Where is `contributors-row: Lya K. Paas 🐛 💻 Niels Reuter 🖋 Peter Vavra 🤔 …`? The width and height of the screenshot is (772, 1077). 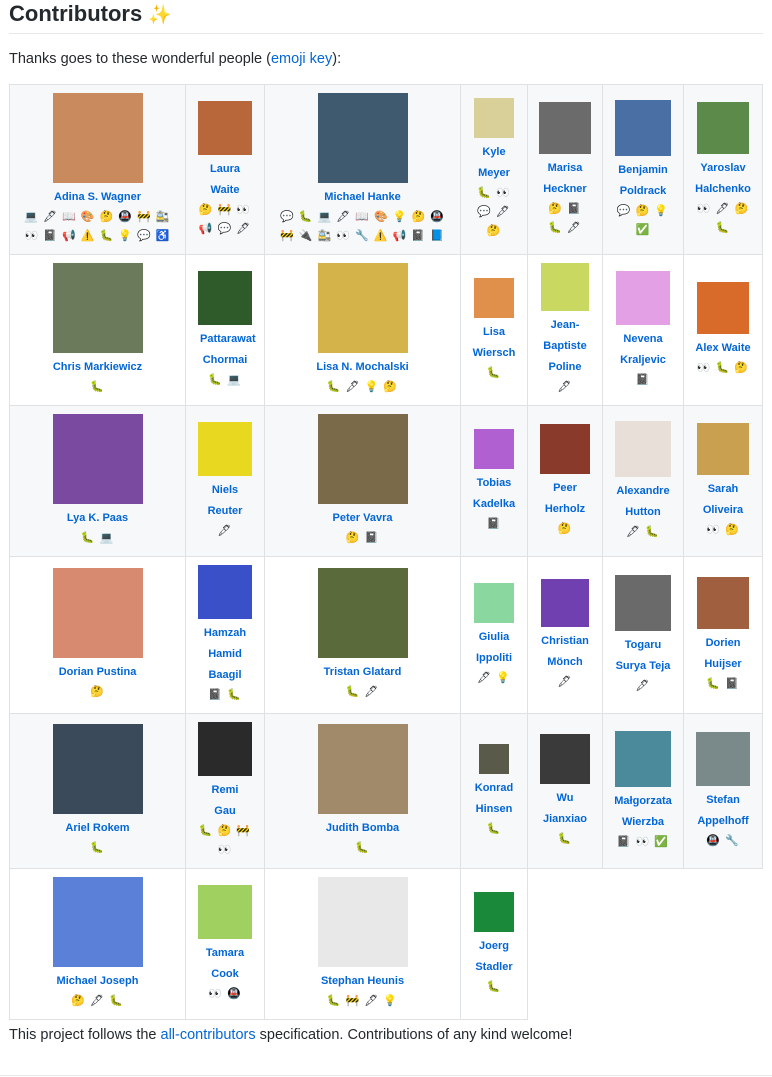
contributors-row: Lya K. Paas 🐛 💻 Niels Reuter 🖋 Peter Vavra 🤔 … is located at coordinates (386, 481).